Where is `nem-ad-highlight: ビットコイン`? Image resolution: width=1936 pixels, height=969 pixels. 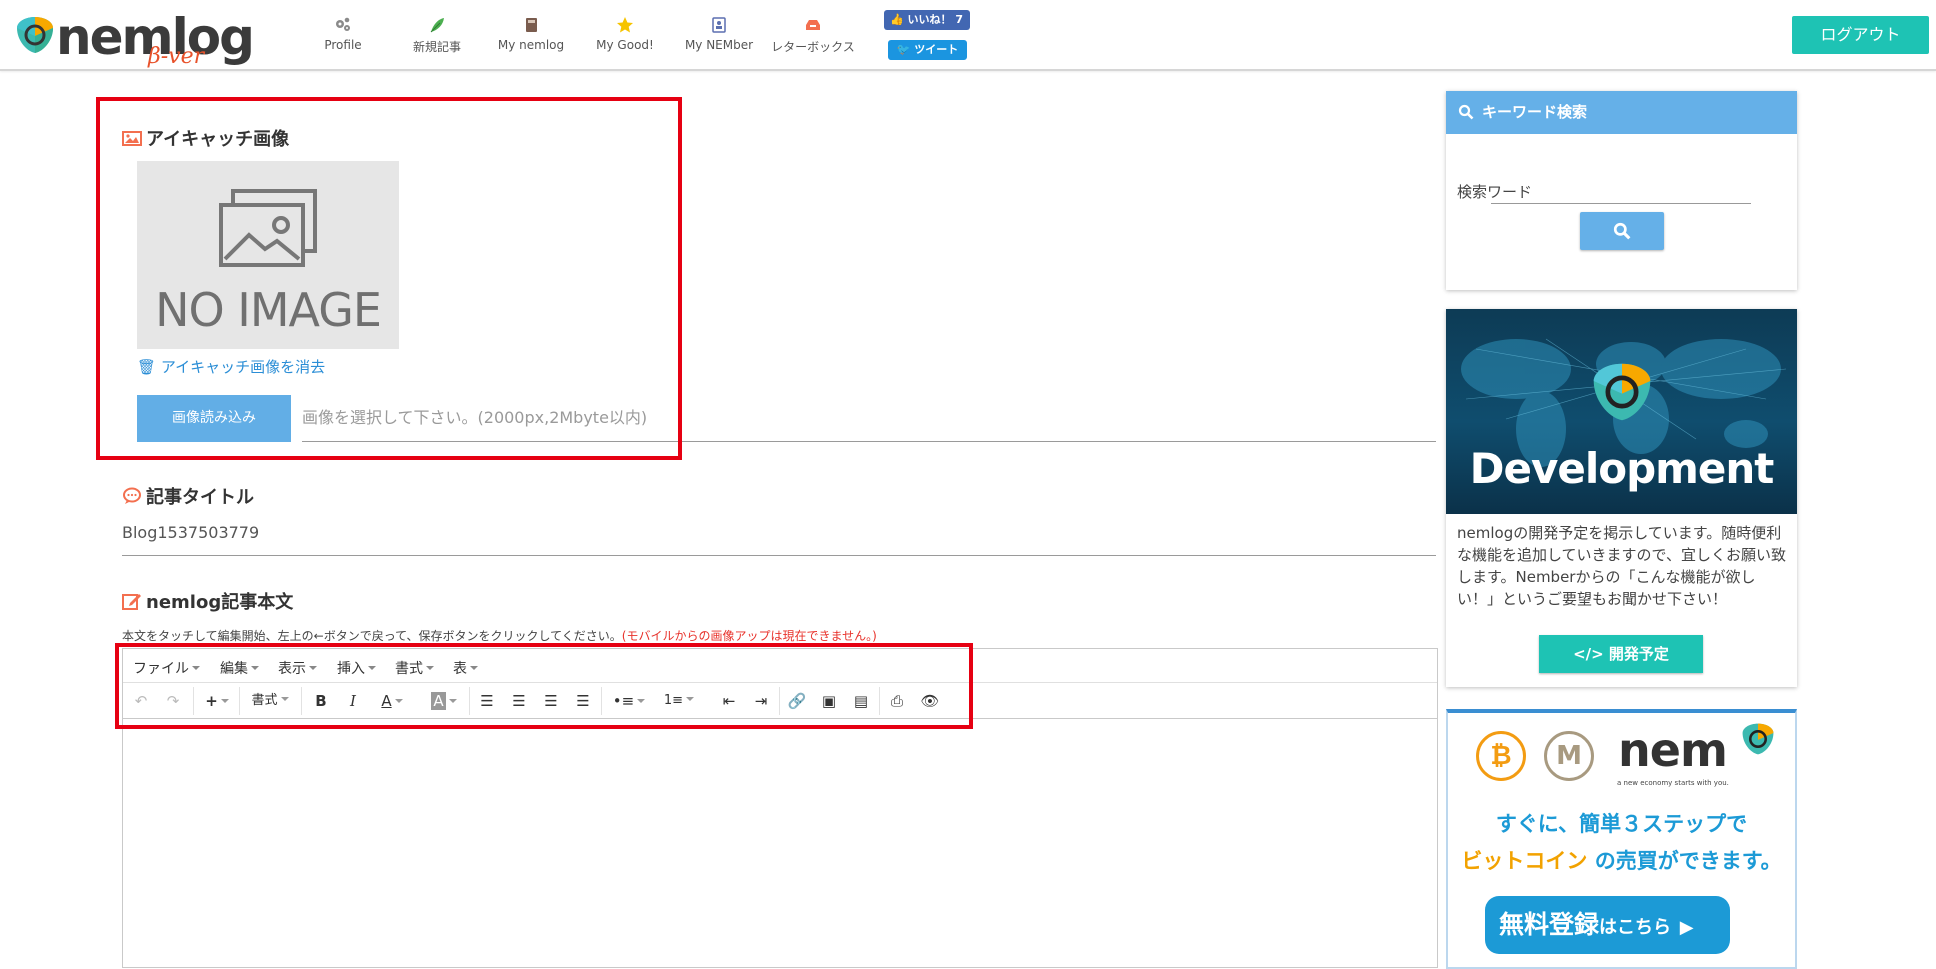
nem-ad-highlight: ビットコイン is located at coordinates (1524, 861).